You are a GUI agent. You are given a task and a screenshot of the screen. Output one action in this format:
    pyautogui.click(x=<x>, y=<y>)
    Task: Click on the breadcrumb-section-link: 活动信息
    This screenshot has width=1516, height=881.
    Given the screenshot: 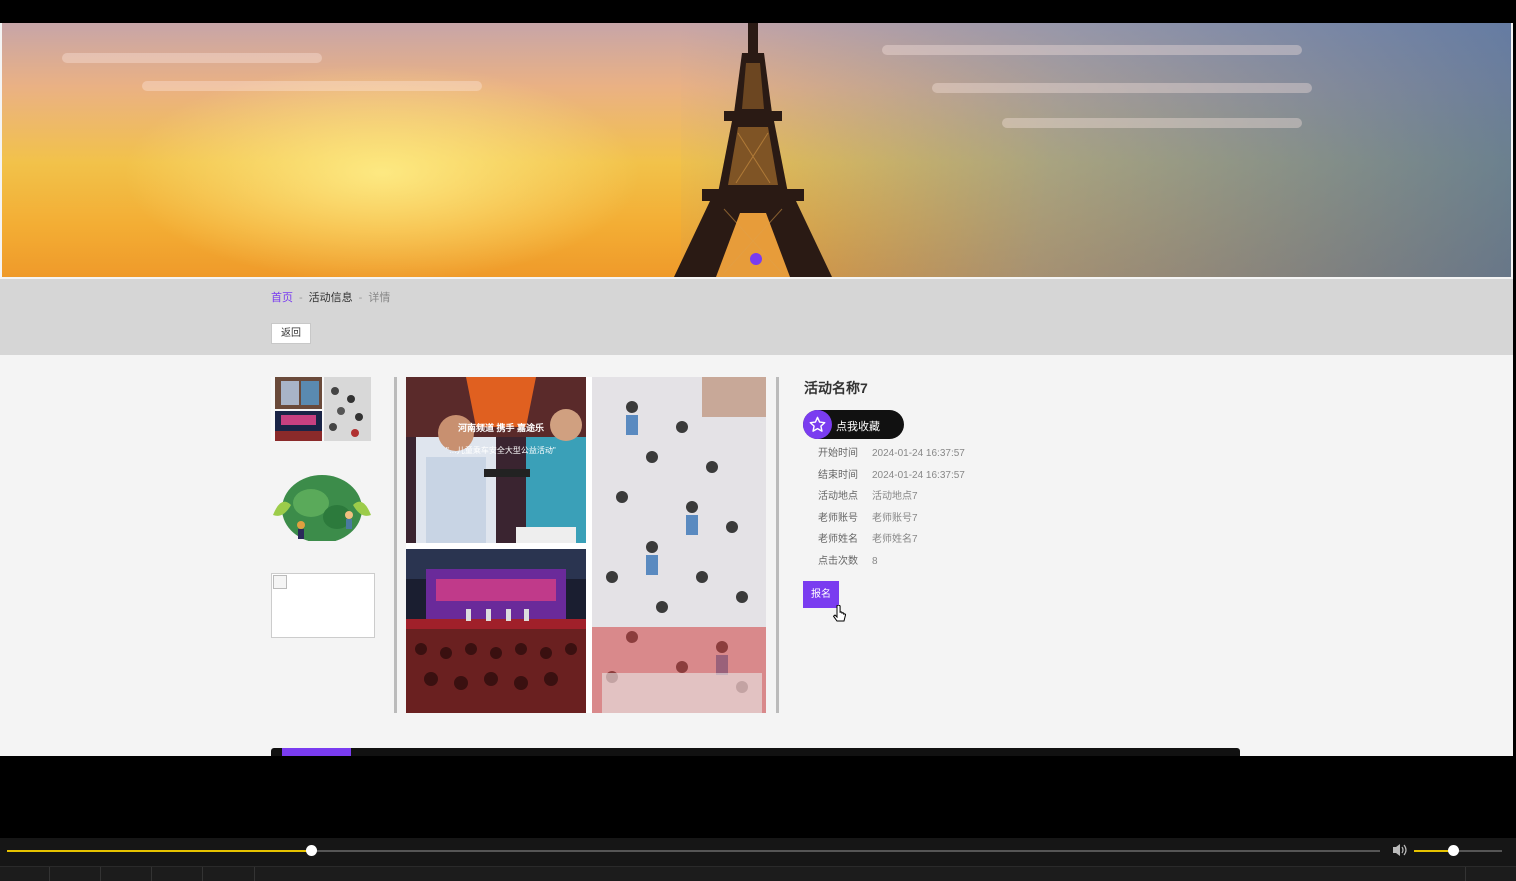 What is the action you would take?
    pyautogui.click(x=331, y=298)
    